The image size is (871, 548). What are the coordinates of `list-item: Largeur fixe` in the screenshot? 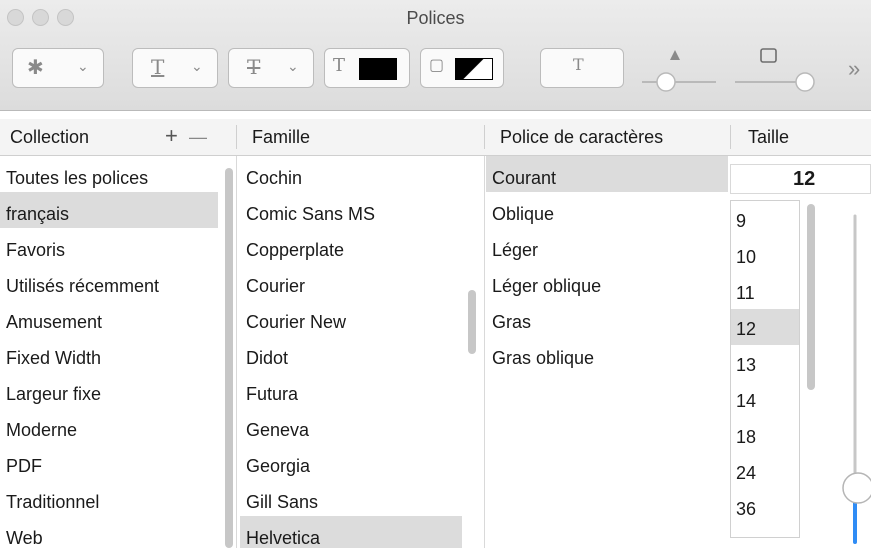 It's located at (109, 390).